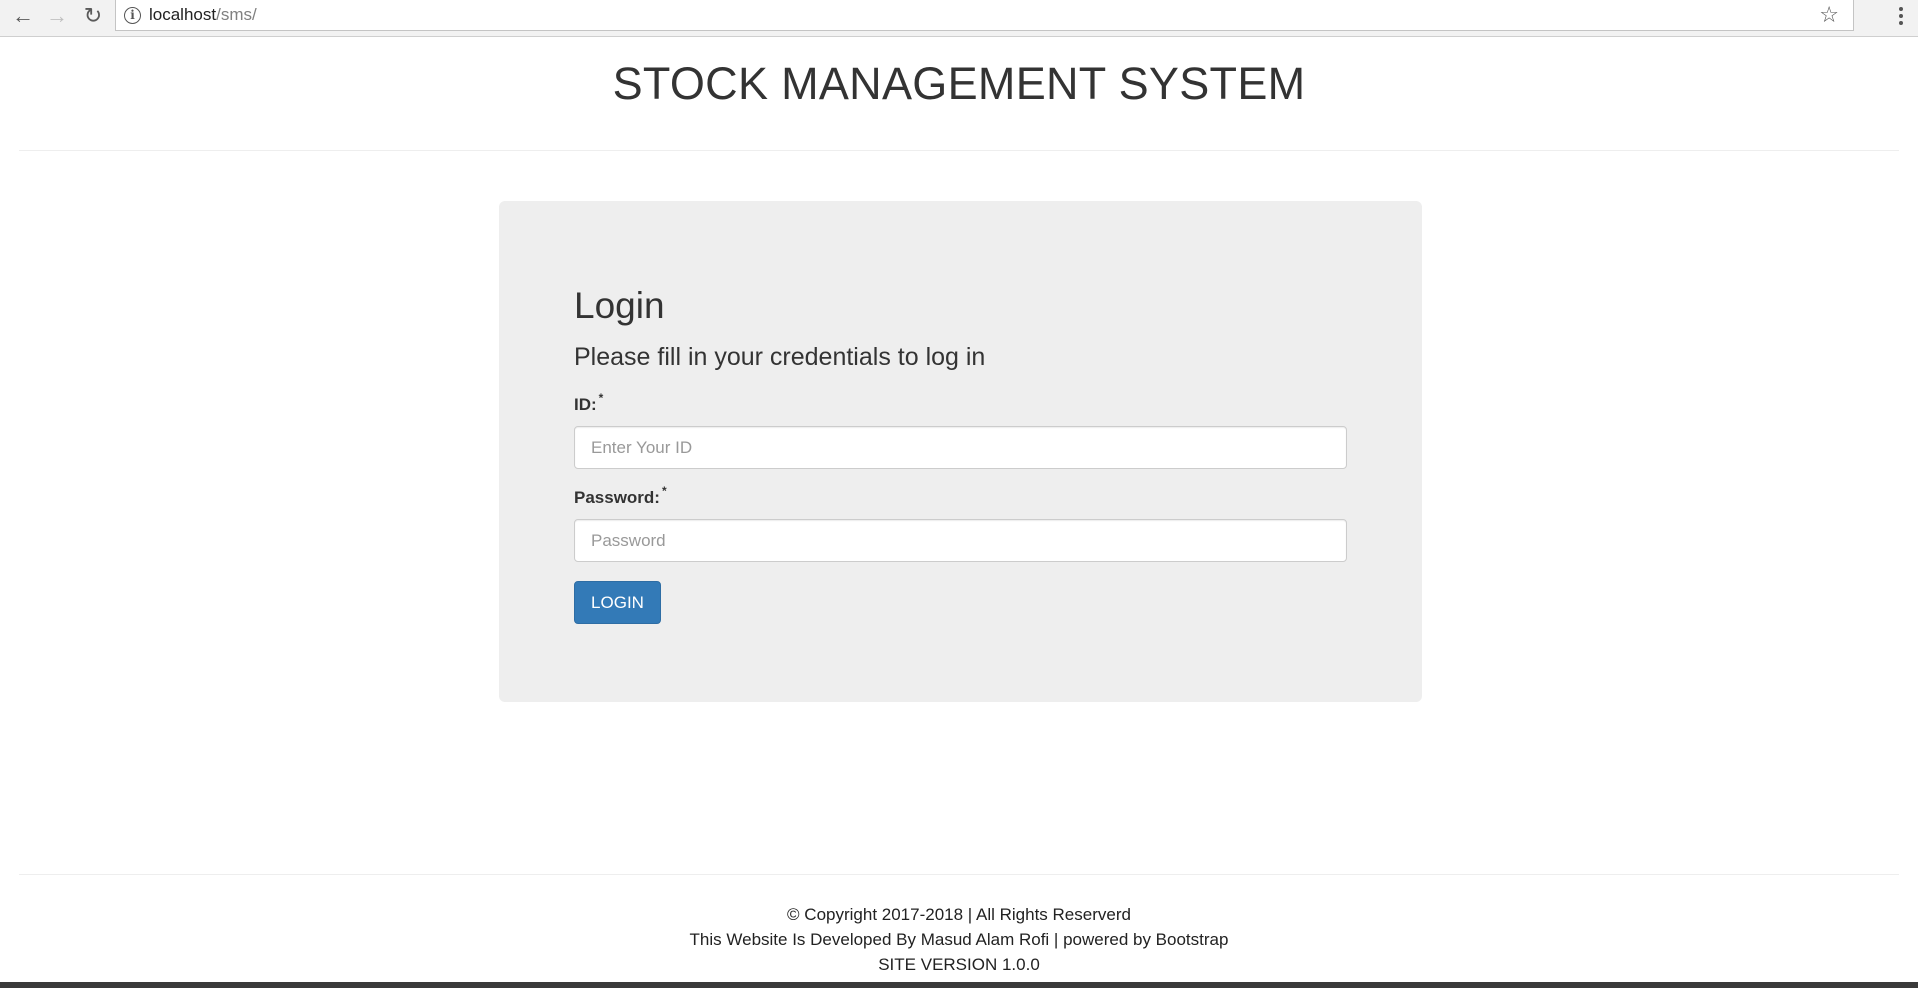 The height and width of the screenshot is (988, 1918). Describe the element at coordinates (57, 15) in the screenshot. I see `forward-arrow-icon: →` at that location.